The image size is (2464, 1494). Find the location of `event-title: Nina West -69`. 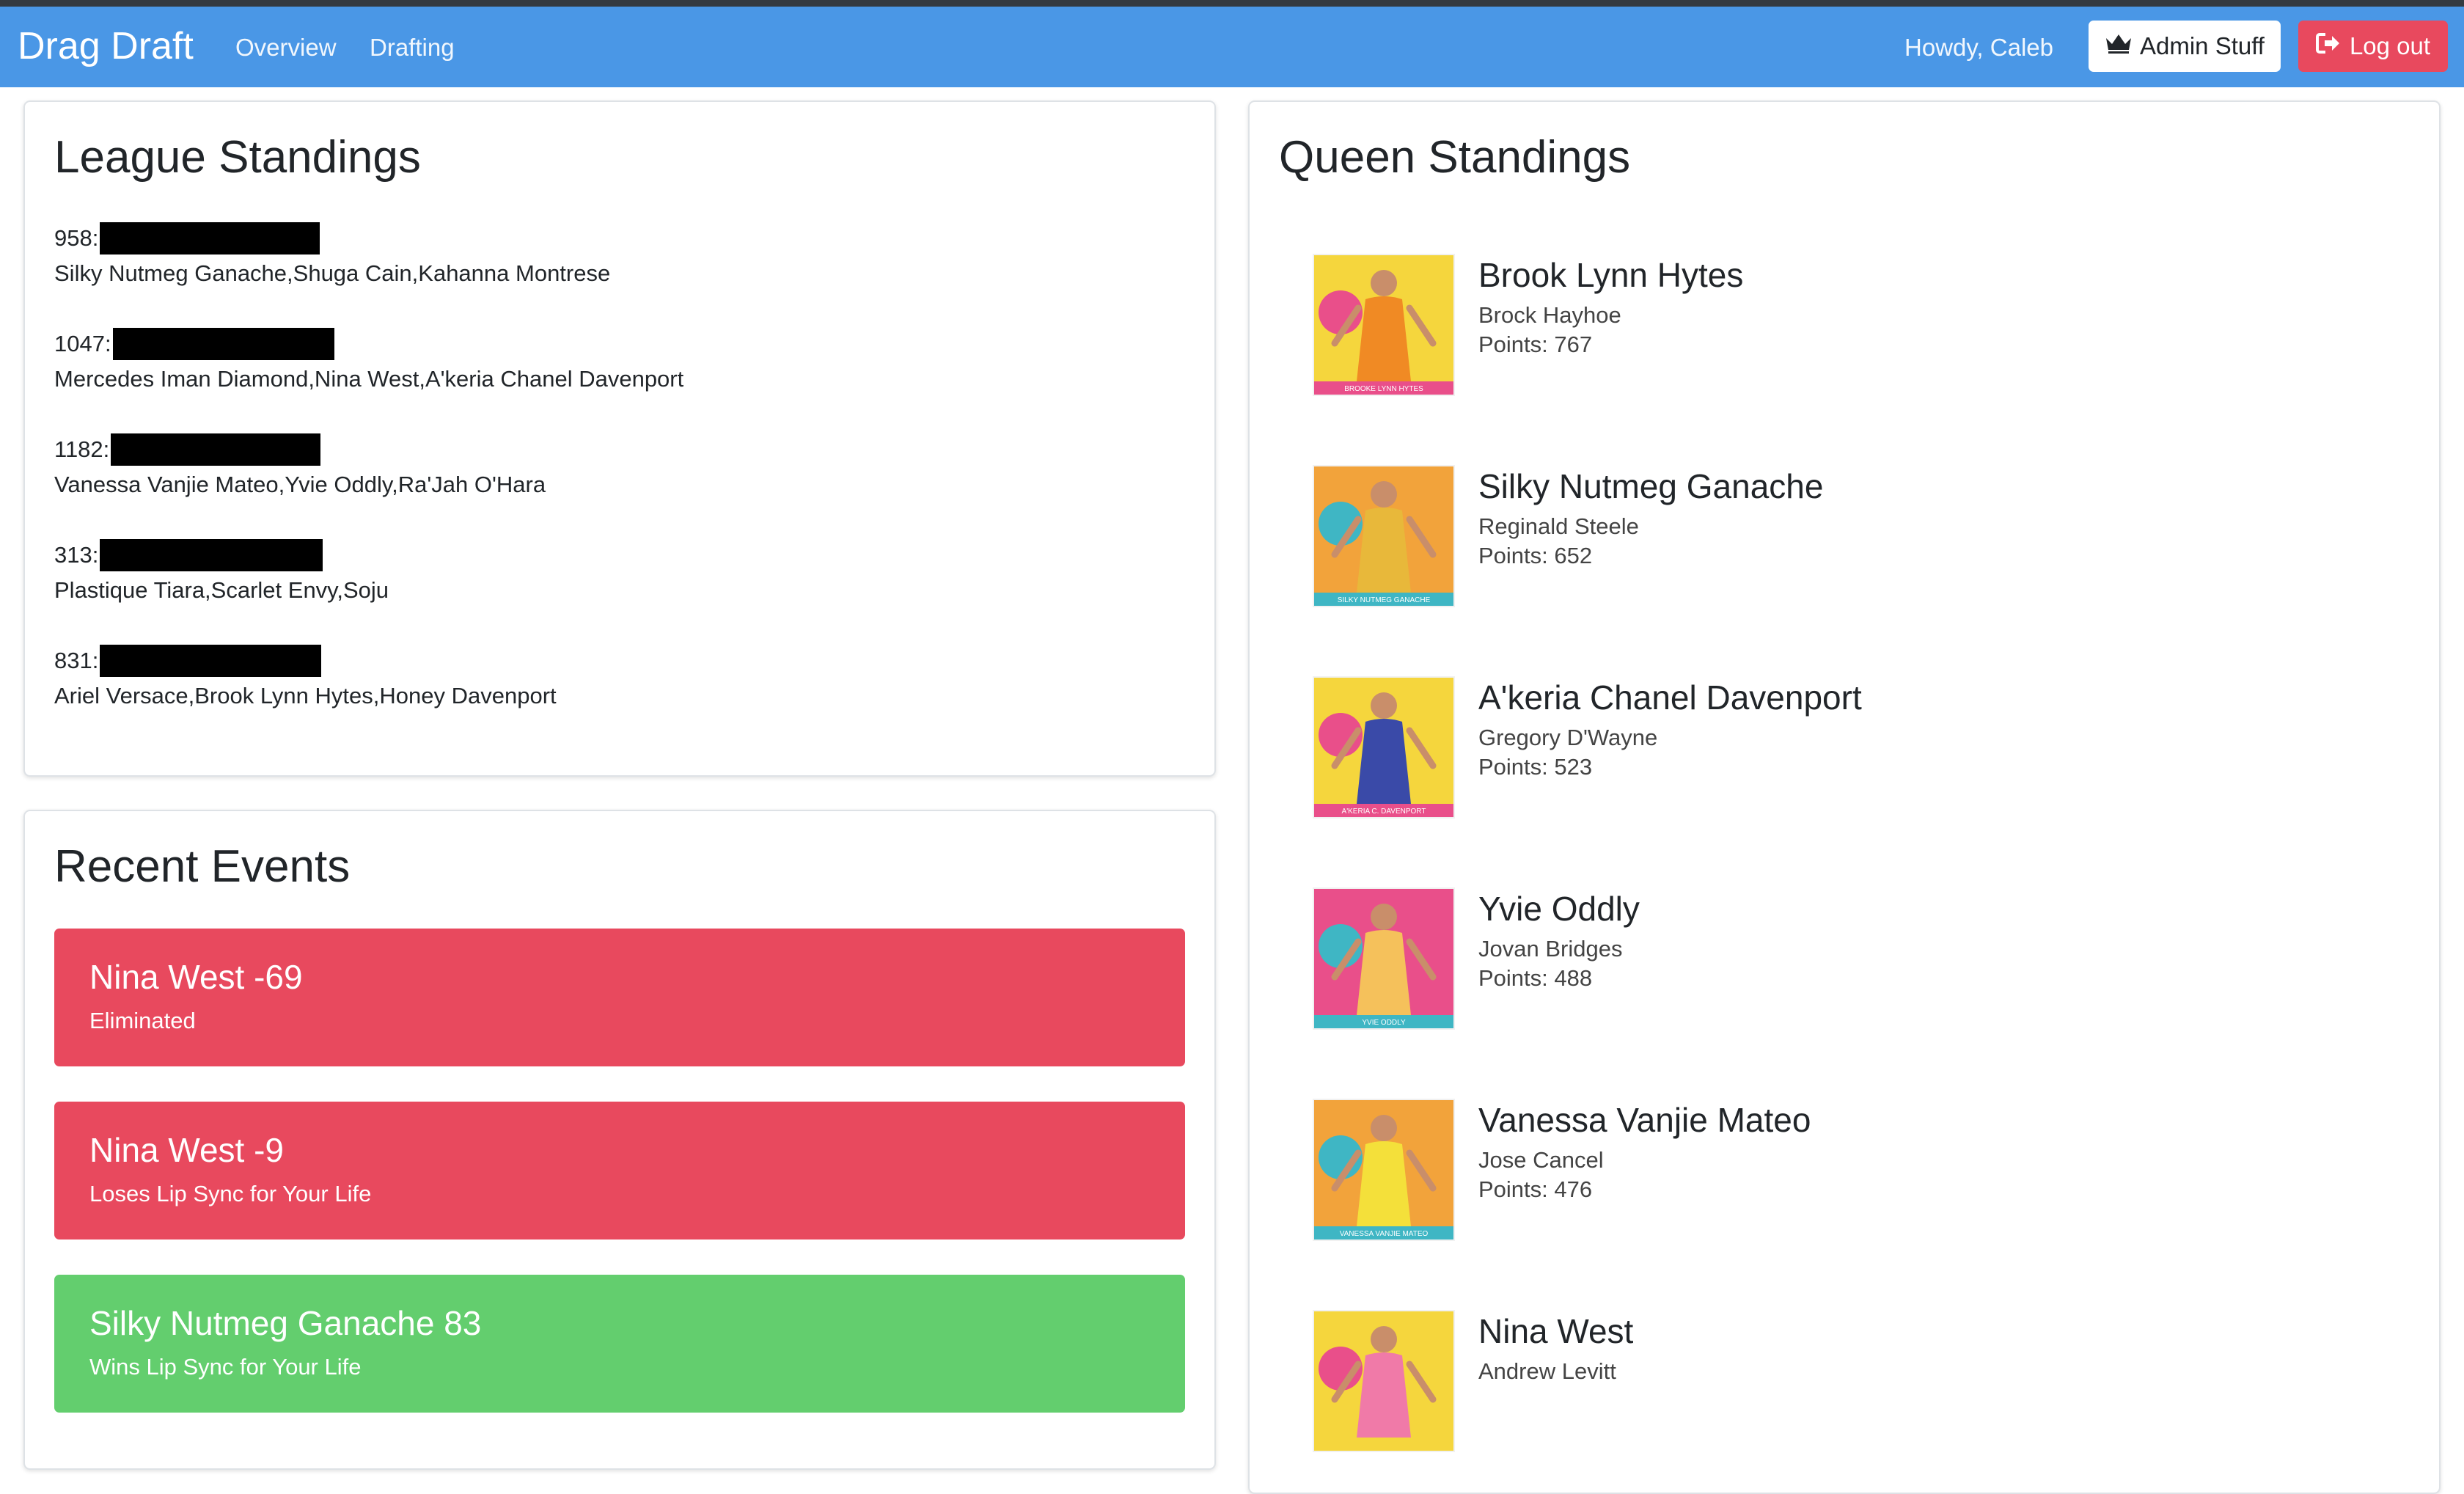

event-title: Nina West -69 is located at coordinates (196, 977).